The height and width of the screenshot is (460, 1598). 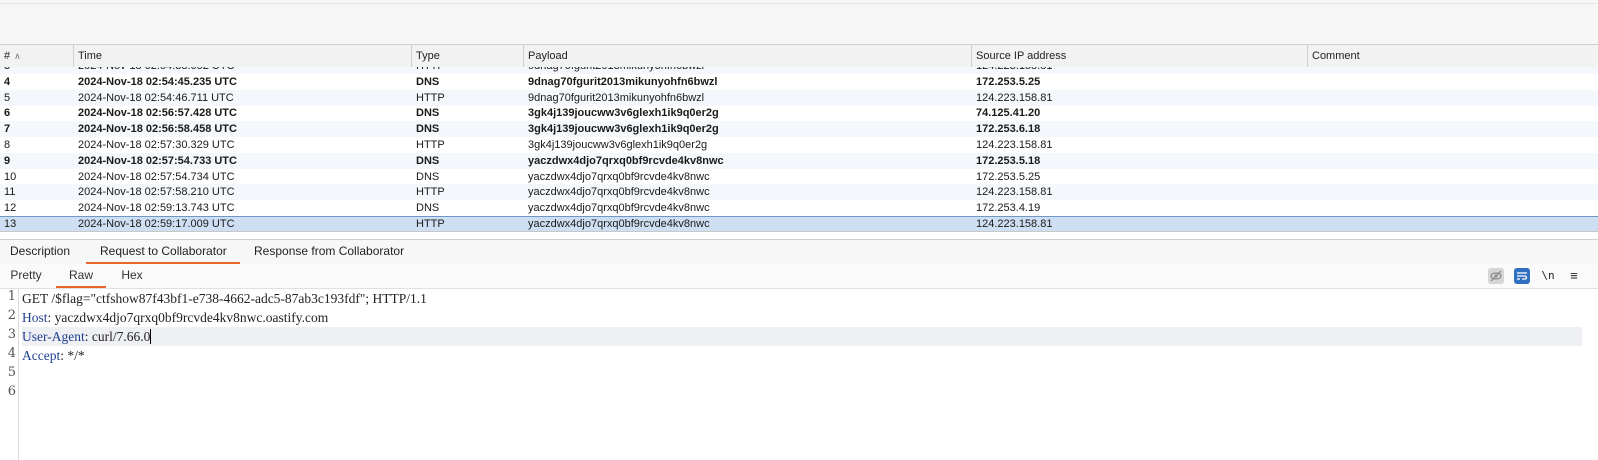 What do you see at coordinates (799, 3) in the screenshot?
I see `divider` at bounding box center [799, 3].